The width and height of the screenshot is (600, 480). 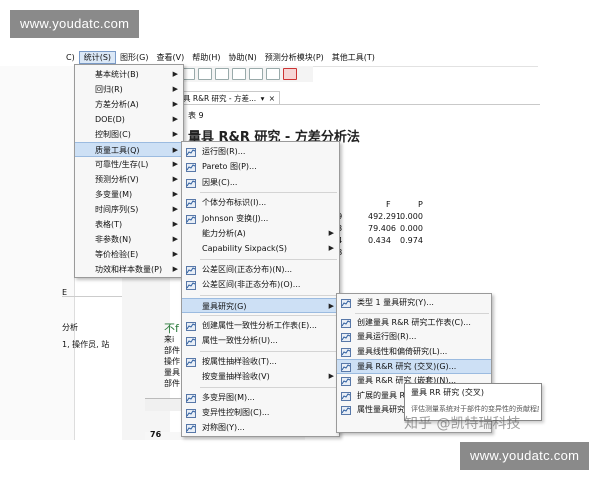 What do you see at coordinates (129, 119) in the screenshot?
I see `stat-menu-item: DOE(D) ▶` at bounding box center [129, 119].